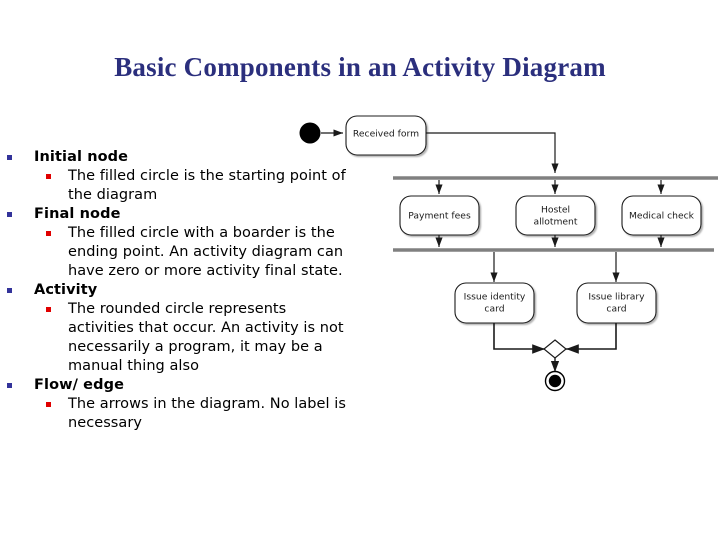 The width and height of the screenshot is (720, 540). I want to click on activity-node-payment-fees: Payment fees, so click(439, 215).